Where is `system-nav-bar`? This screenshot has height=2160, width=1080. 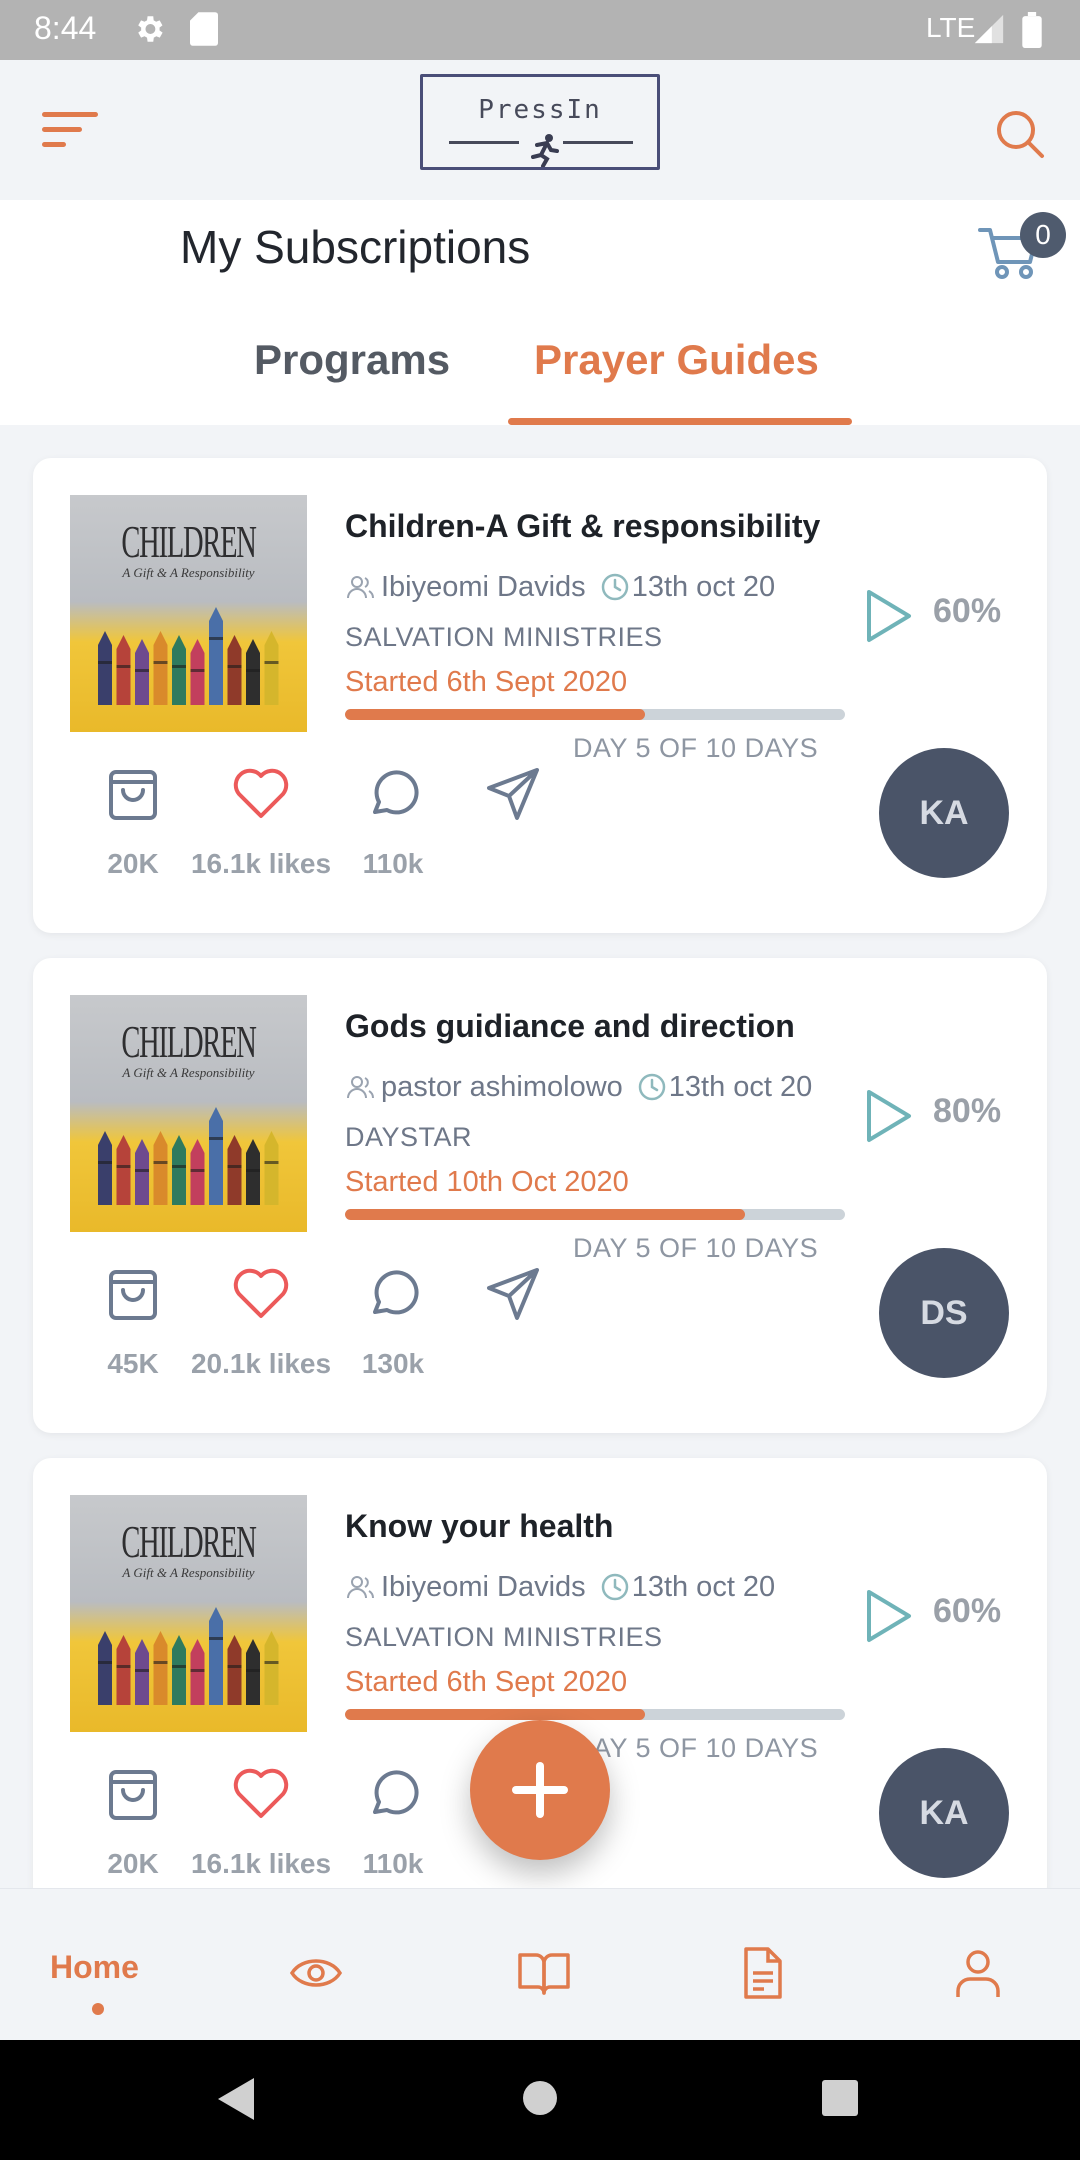
system-nav-bar is located at coordinates (540, 2100).